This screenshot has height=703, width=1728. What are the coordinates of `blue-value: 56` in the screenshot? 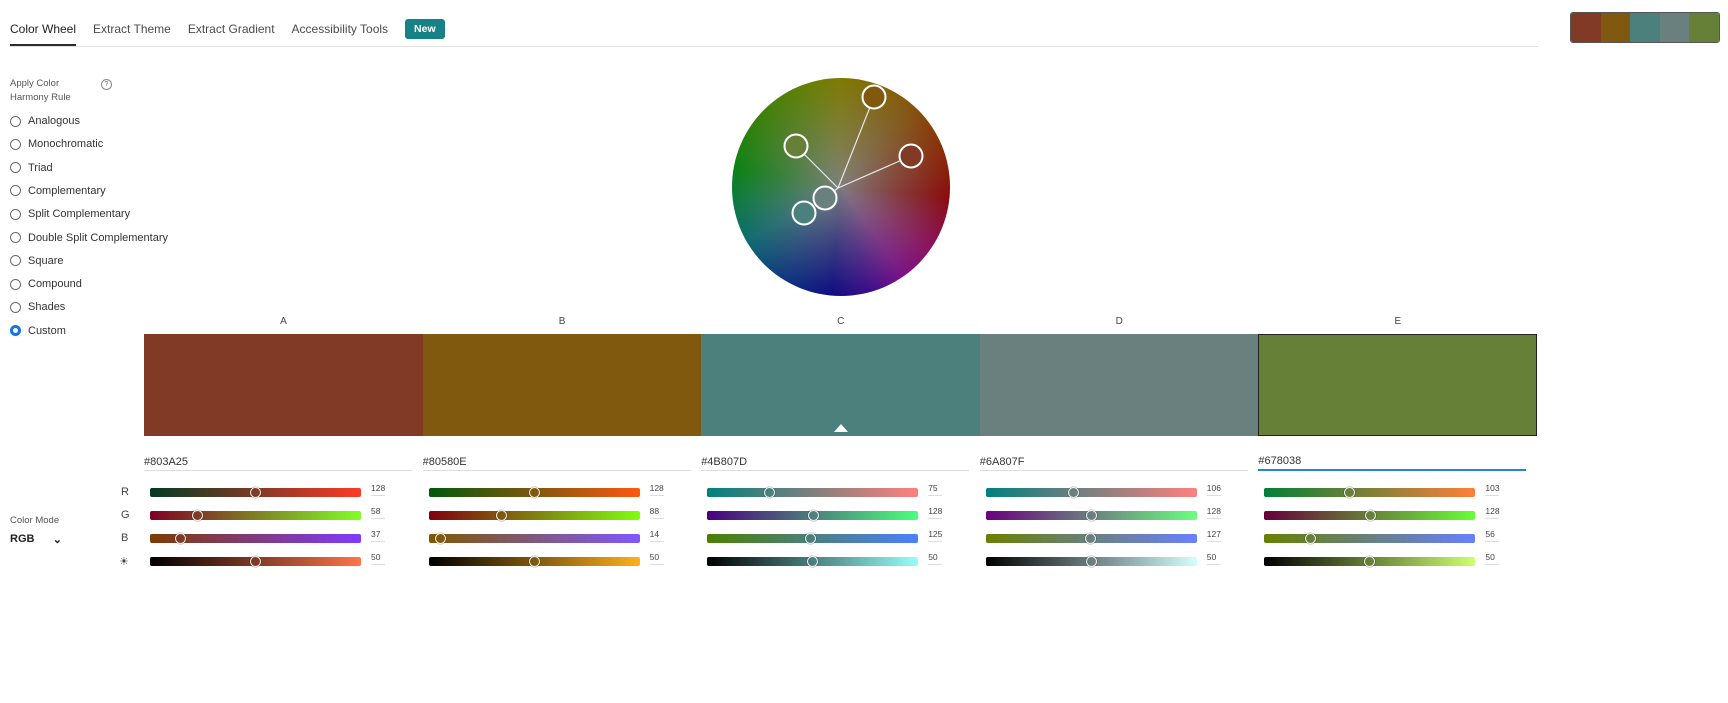 It's located at (1492, 535).